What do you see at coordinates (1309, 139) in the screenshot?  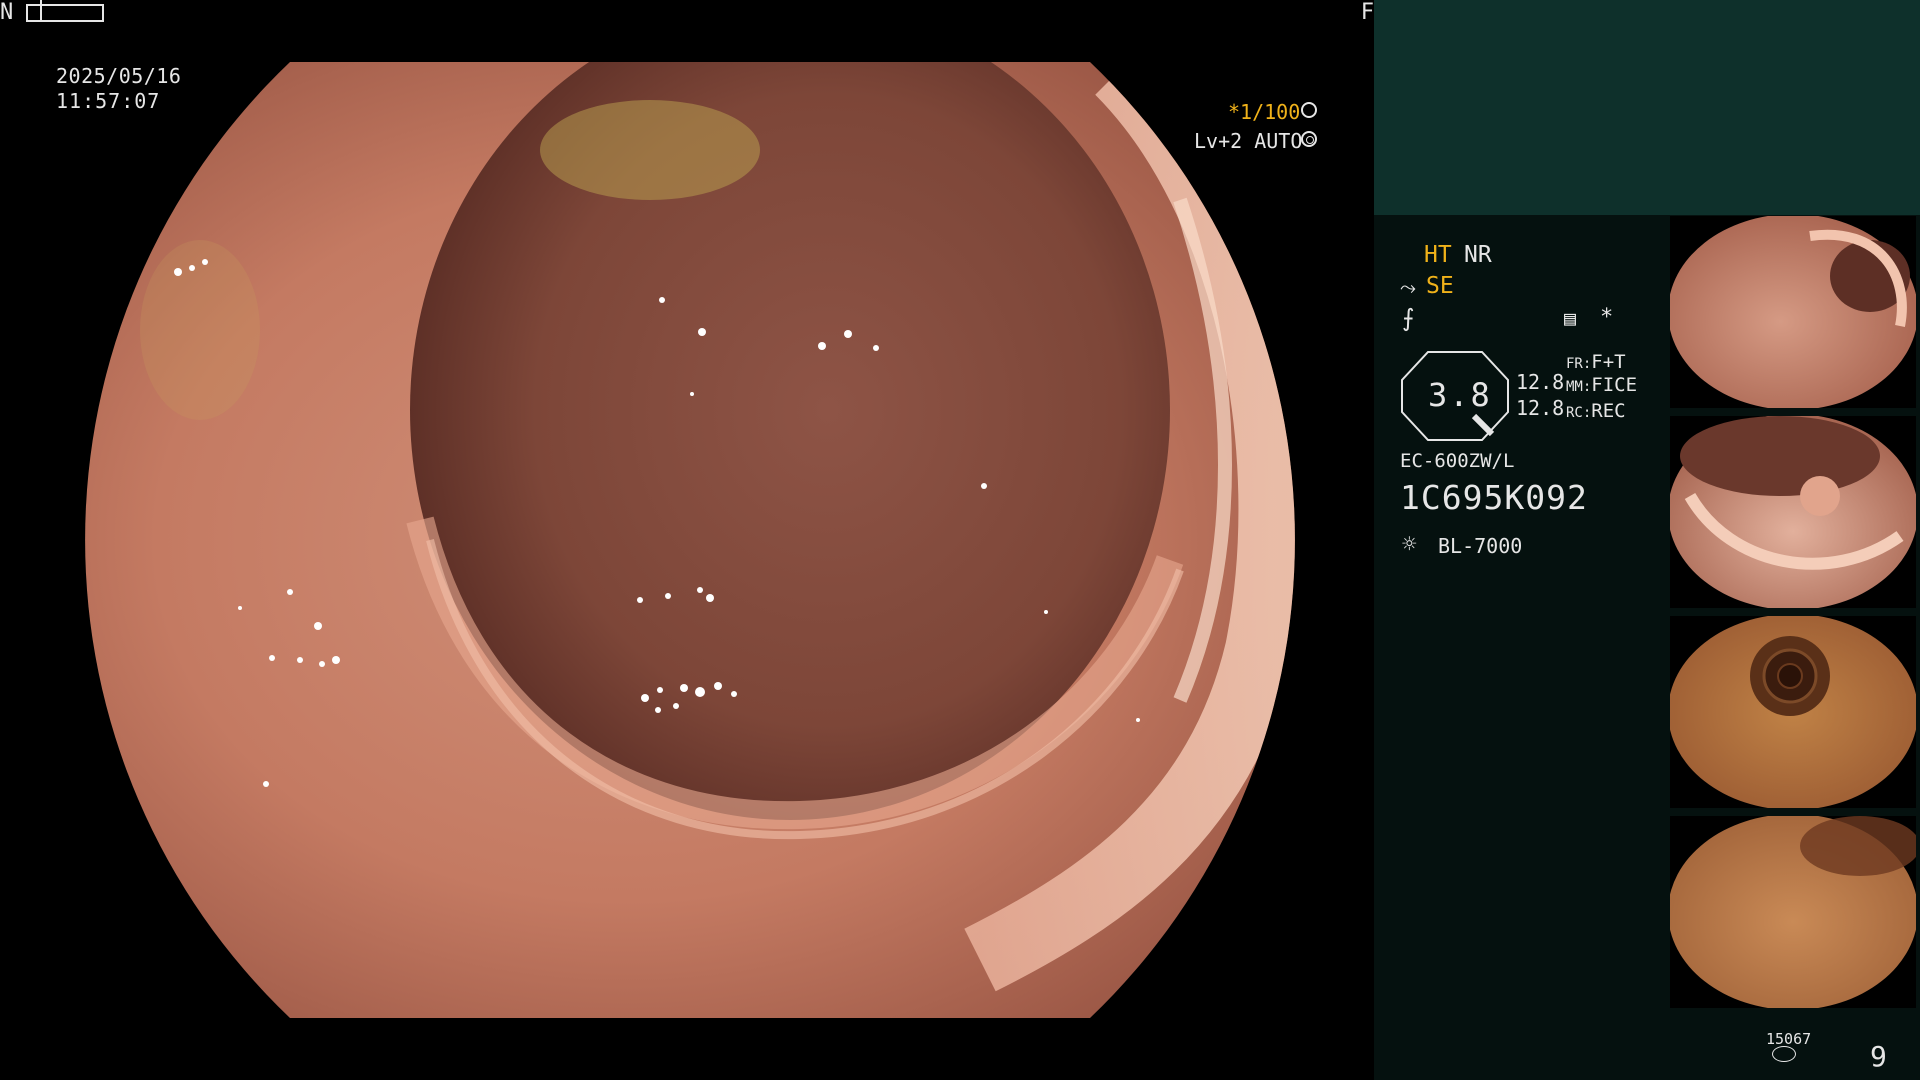 I see `auto-iris-icon` at bounding box center [1309, 139].